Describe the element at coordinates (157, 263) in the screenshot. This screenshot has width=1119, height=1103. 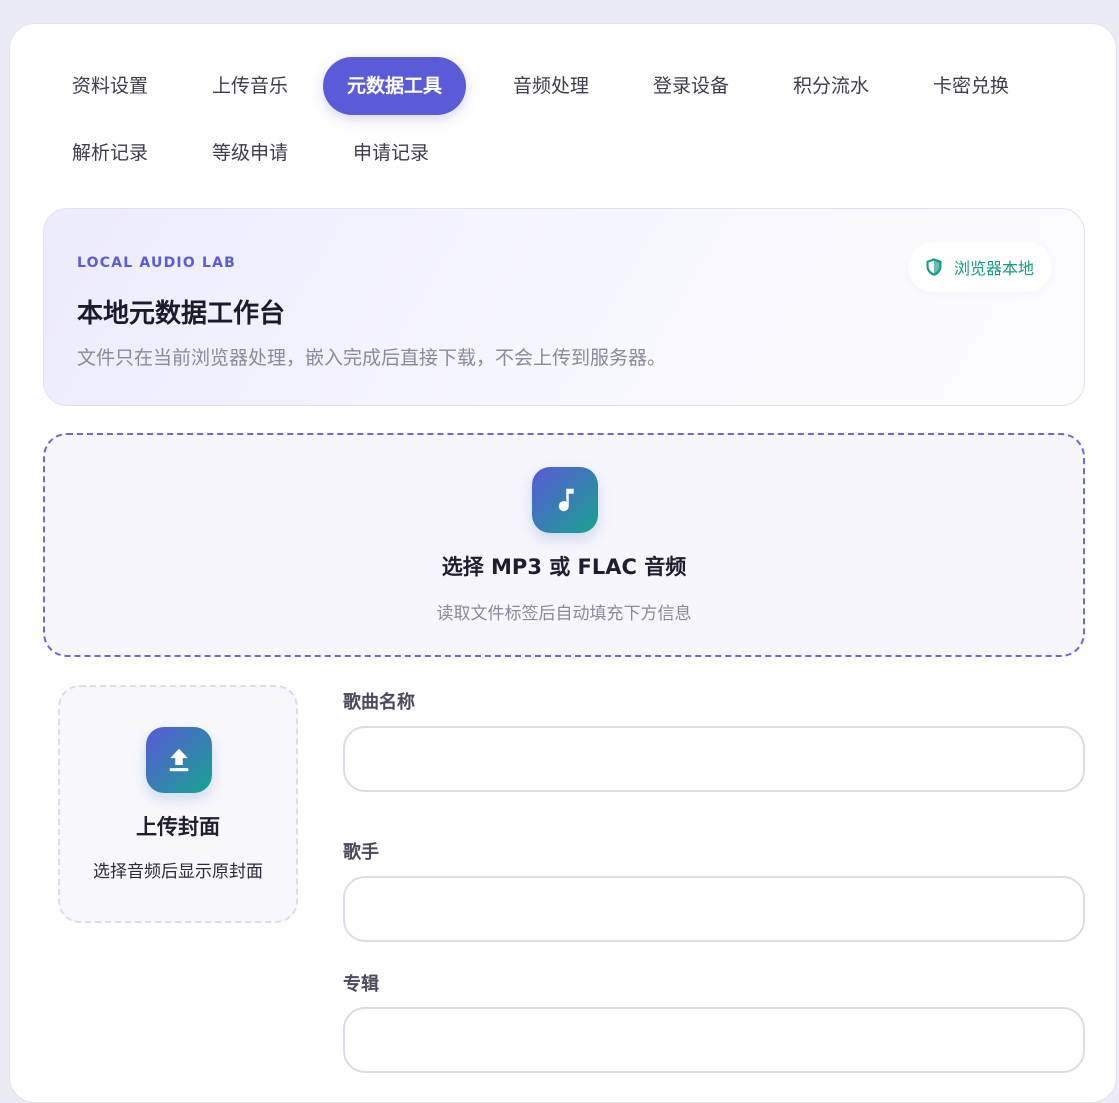
I see `hero-eyebrow: LOCAL AUDIO LAB` at that location.